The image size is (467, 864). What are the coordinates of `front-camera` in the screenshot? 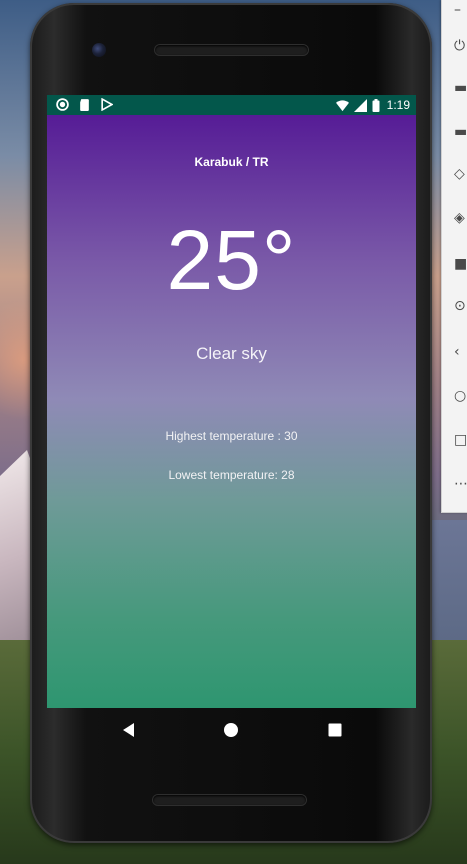 It's located at (99, 50).